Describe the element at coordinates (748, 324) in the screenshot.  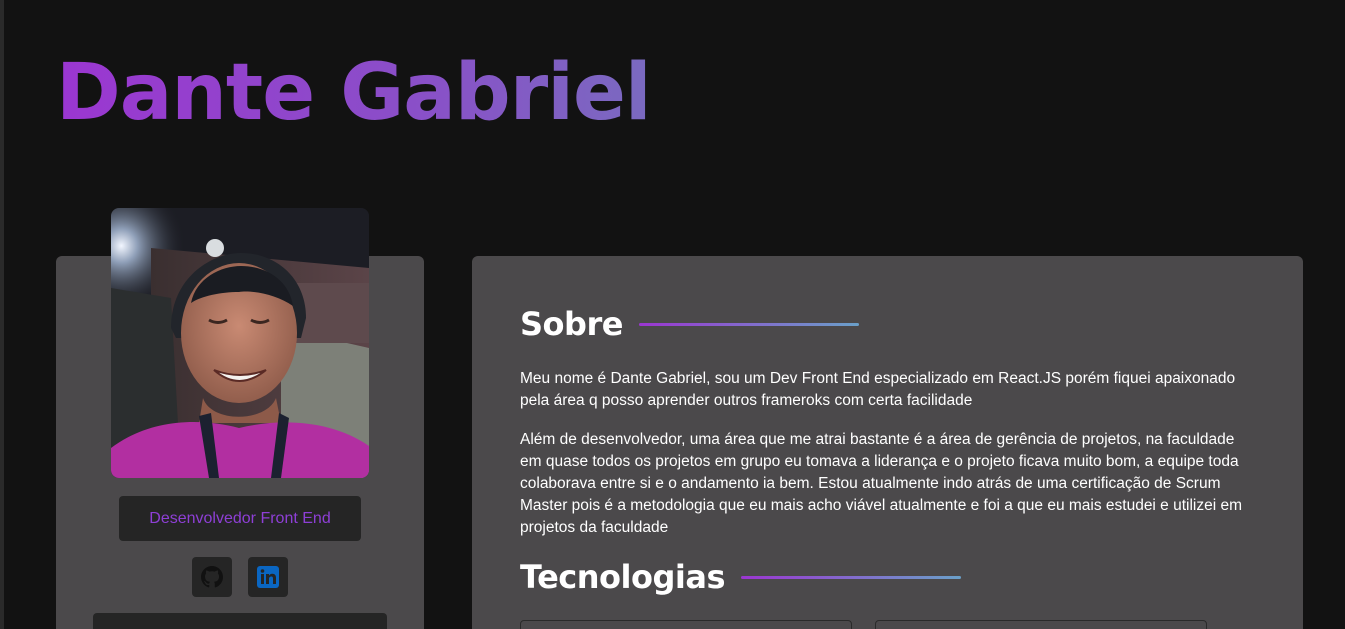
I see `about-heading-divider` at that location.